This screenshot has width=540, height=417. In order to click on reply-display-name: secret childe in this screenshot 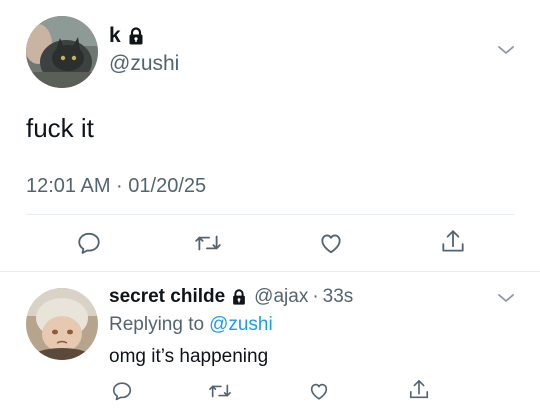, I will do `click(167, 297)`.